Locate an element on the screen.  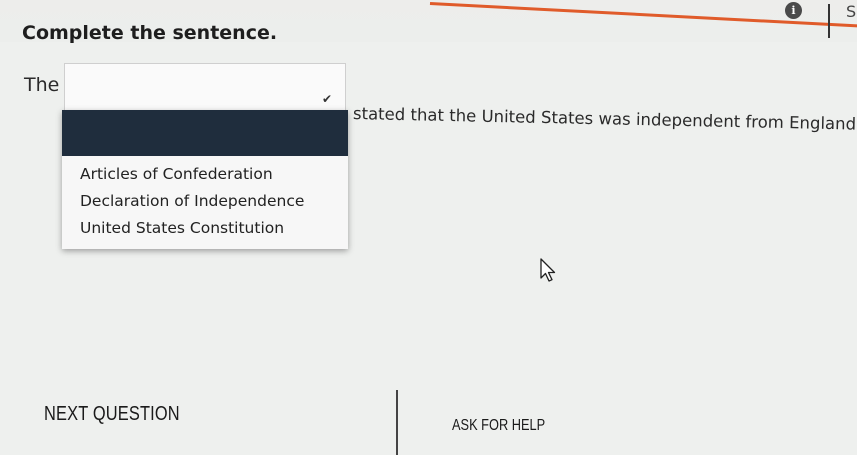
answer-dropdown is located at coordinates (205, 88).